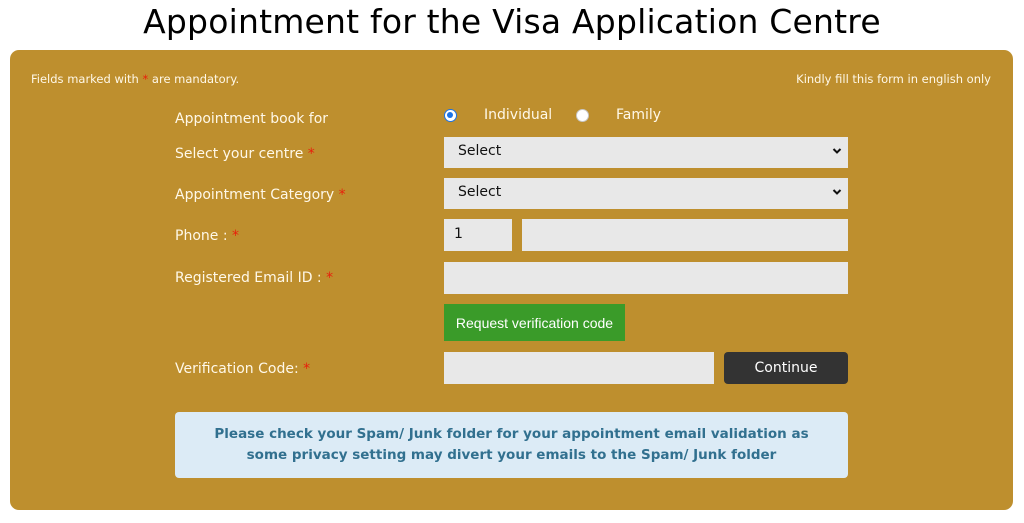  I want to click on email-input, so click(646, 278).